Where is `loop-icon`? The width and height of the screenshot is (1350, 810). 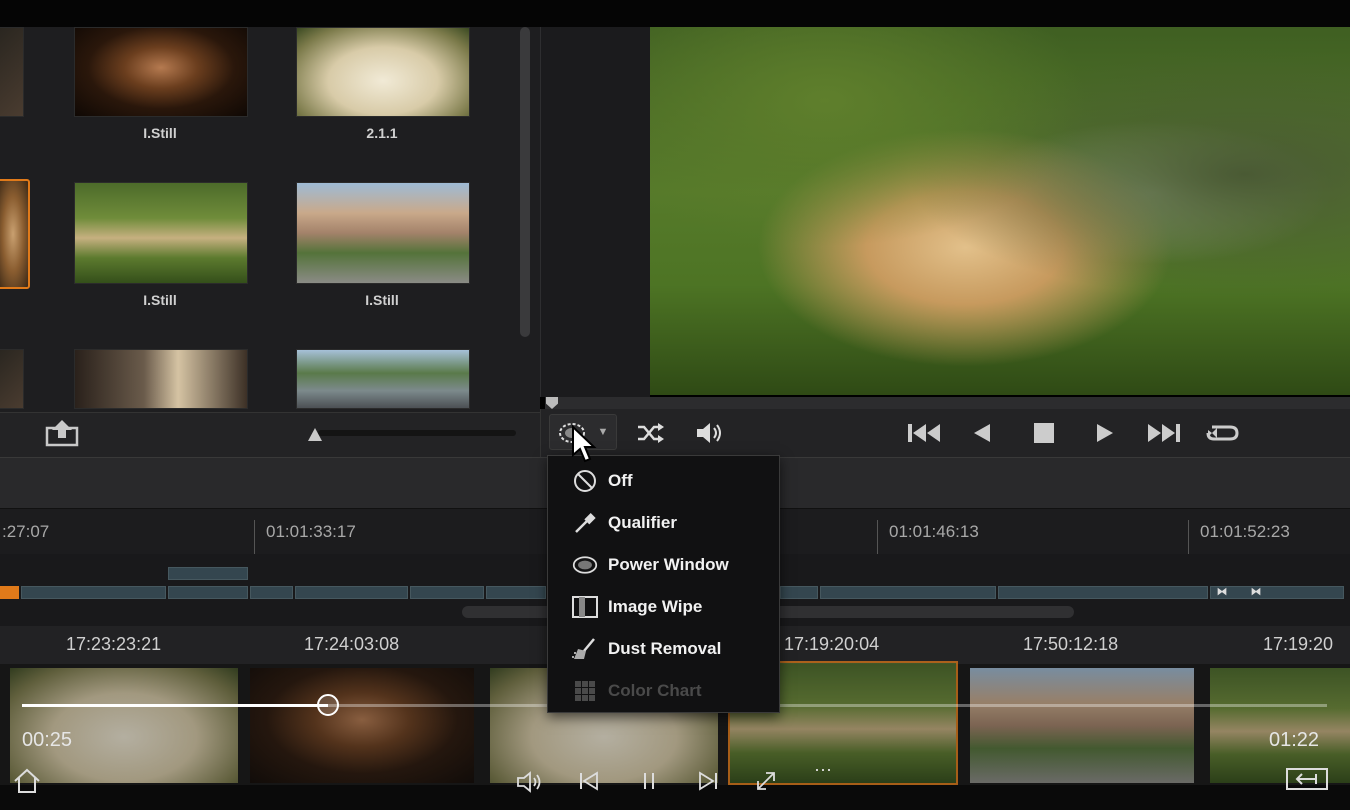 loop-icon is located at coordinates (1222, 433).